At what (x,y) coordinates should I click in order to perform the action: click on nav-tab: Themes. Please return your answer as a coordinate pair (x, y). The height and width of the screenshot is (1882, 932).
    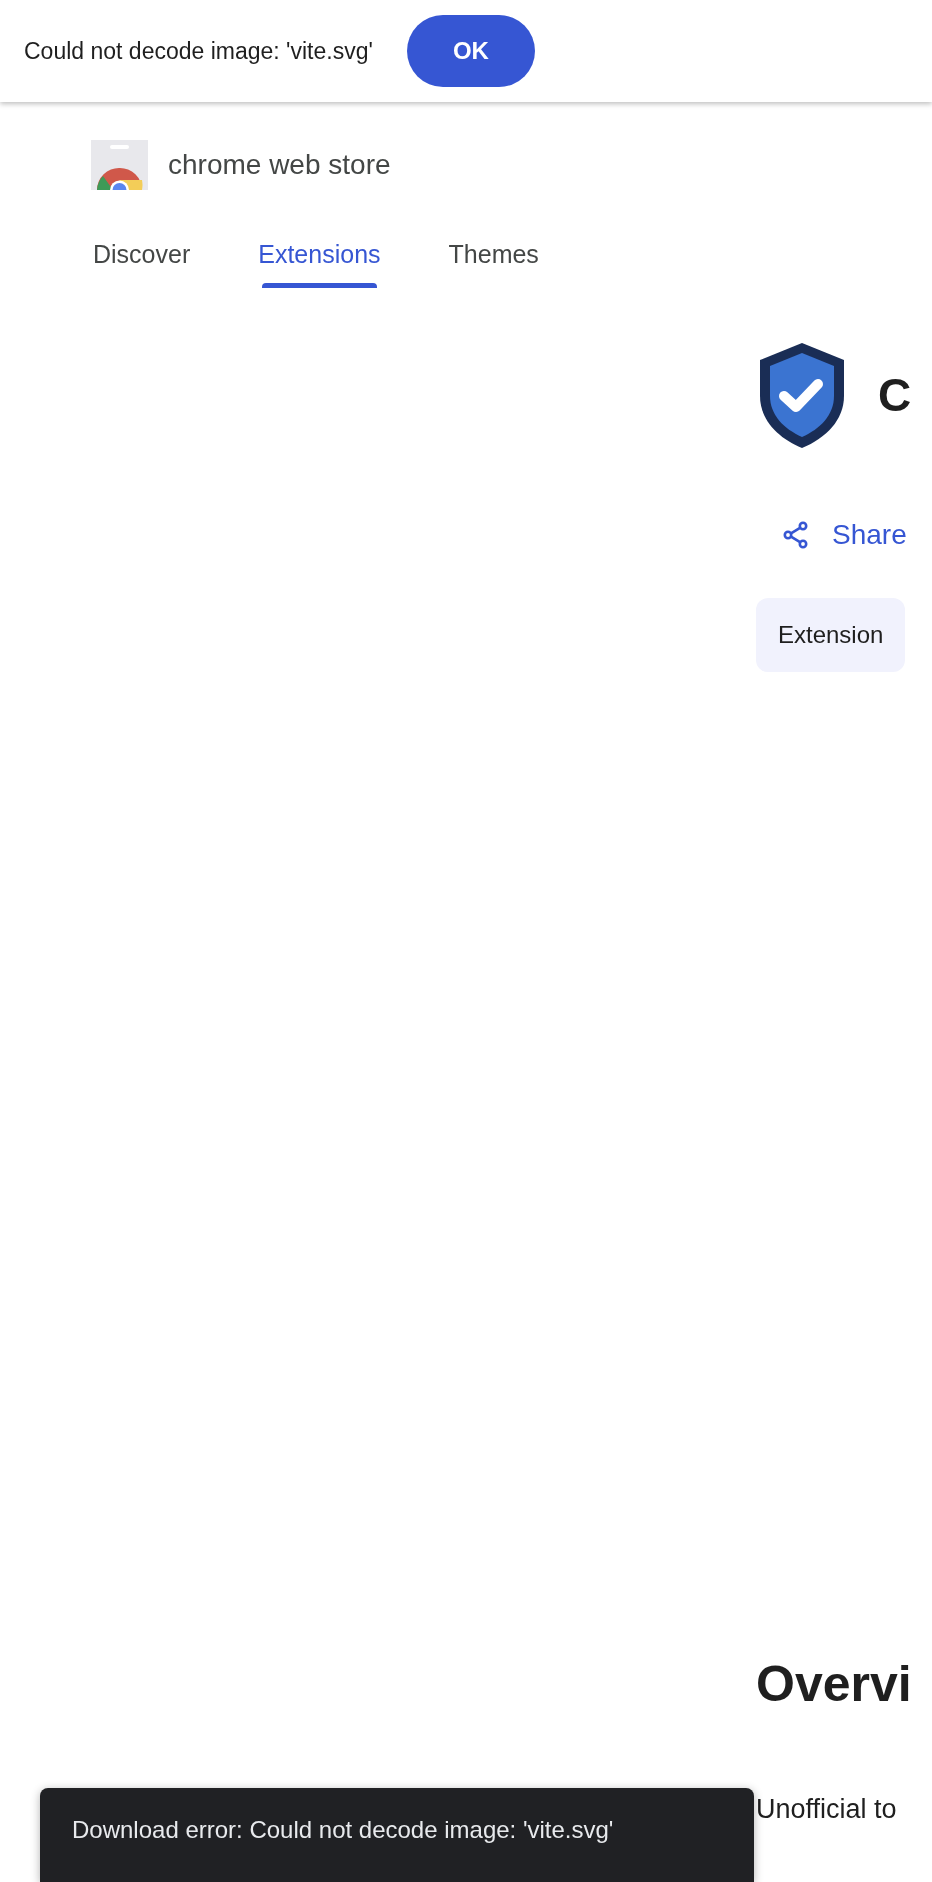
    Looking at the image, I should click on (493, 262).